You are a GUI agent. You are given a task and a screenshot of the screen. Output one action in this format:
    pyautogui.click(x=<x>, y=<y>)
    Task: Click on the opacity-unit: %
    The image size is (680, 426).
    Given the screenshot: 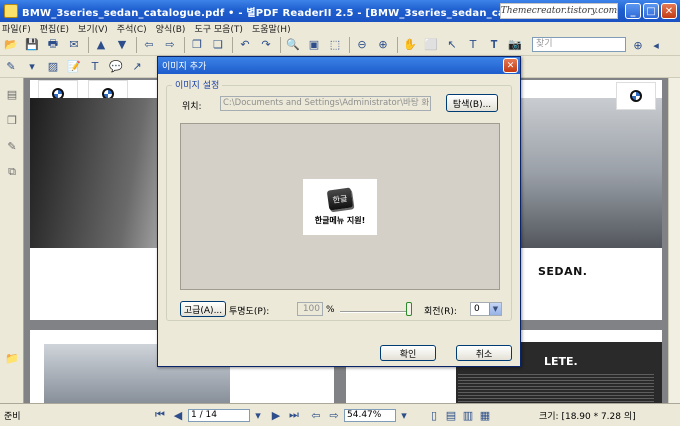 What is the action you would take?
    pyautogui.click(x=330, y=310)
    